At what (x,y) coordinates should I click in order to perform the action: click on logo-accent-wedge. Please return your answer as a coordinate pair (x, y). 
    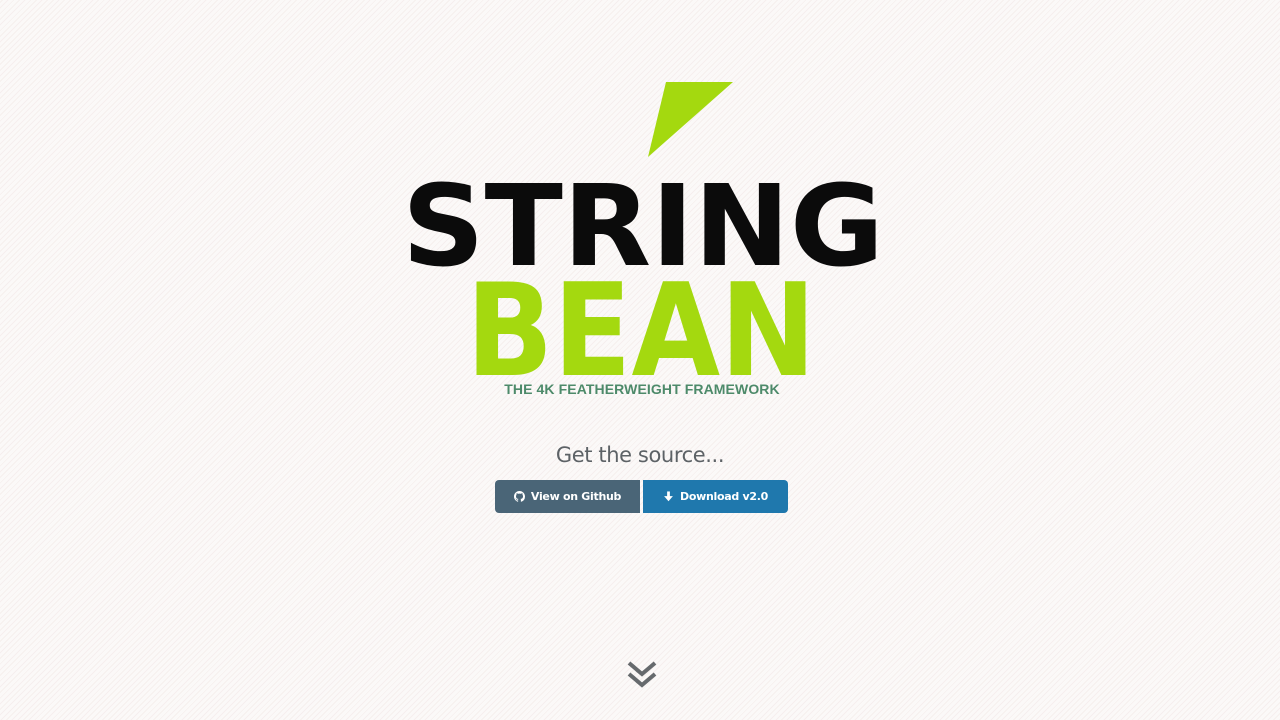
    Looking at the image, I should click on (690, 119).